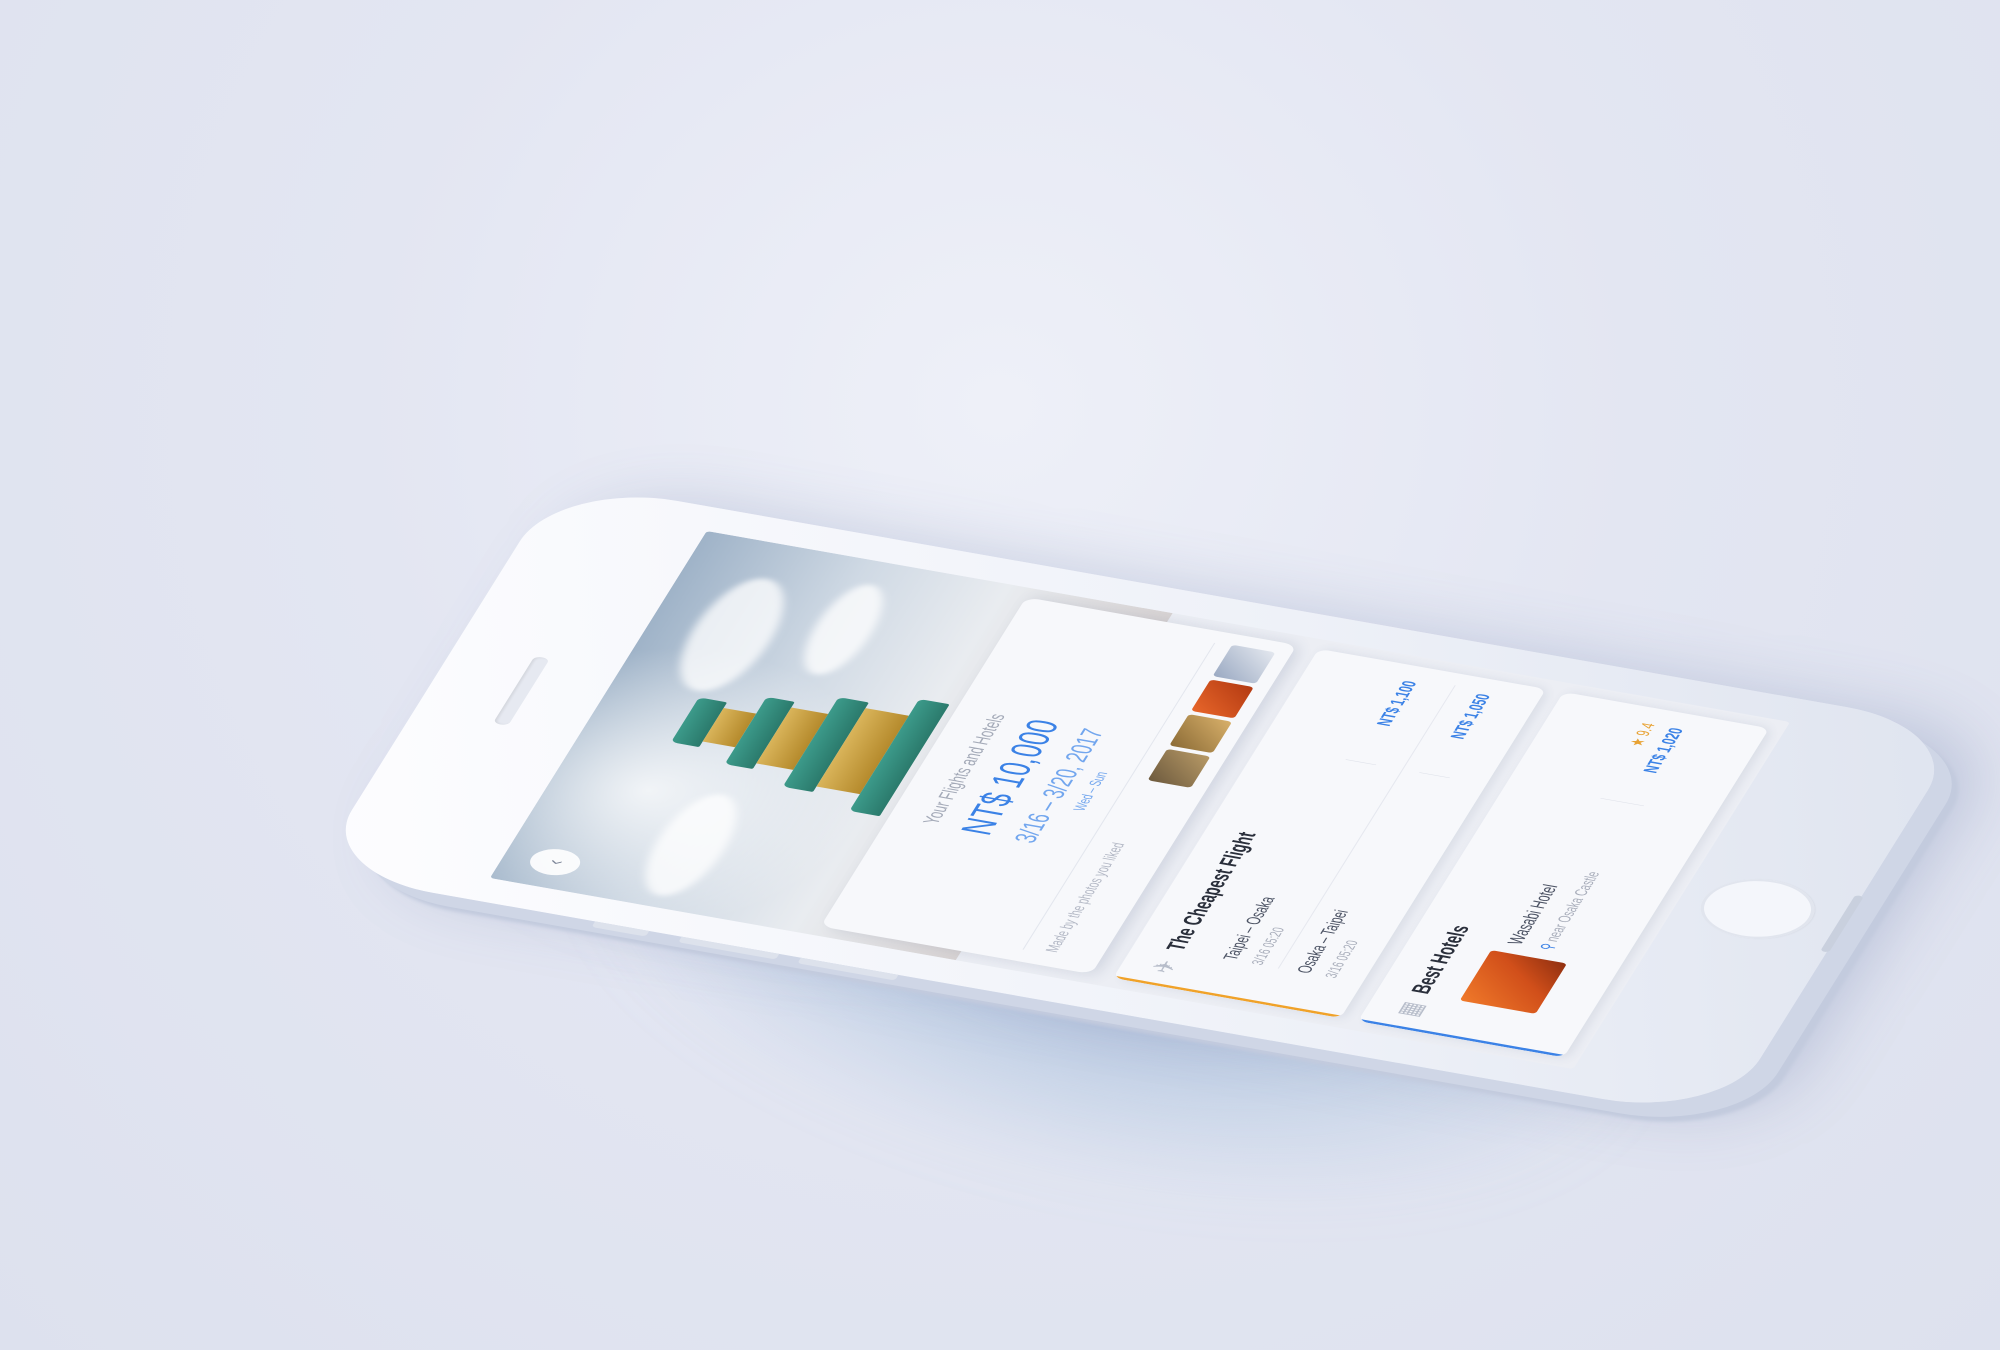  Describe the element at coordinates (1440, 959) in the screenshot. I see `hotel-card-title: Best Hotels` at that location.